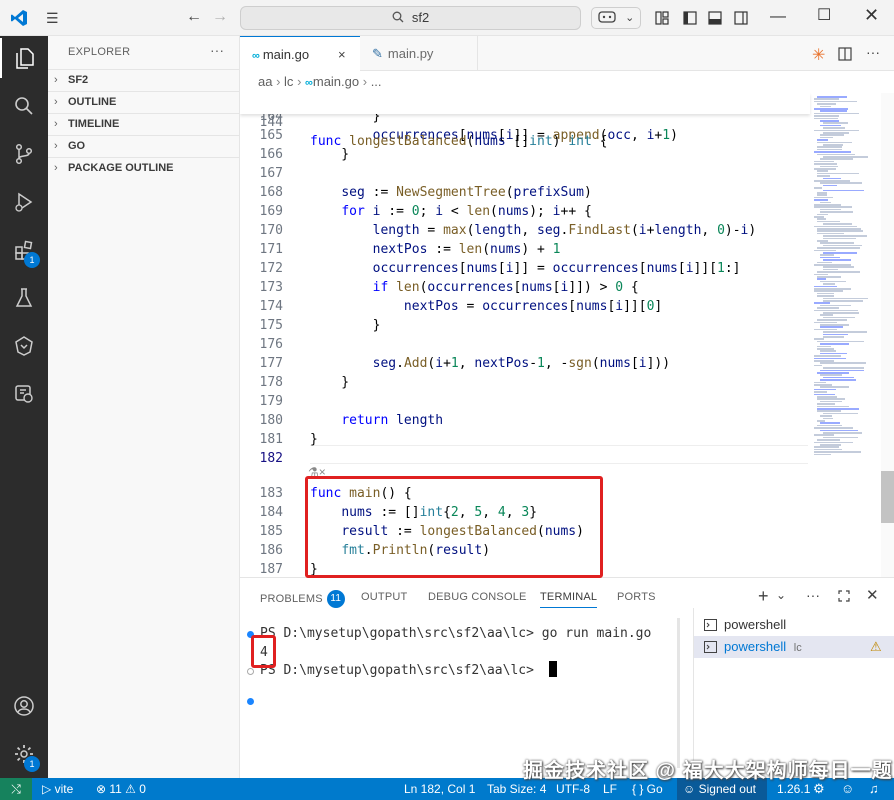 The height and width of the screenshot is (800, 894). Describe the element at coordinates (636, 597) in the screenshot. I see `tab-ports: PORTS` at that location.